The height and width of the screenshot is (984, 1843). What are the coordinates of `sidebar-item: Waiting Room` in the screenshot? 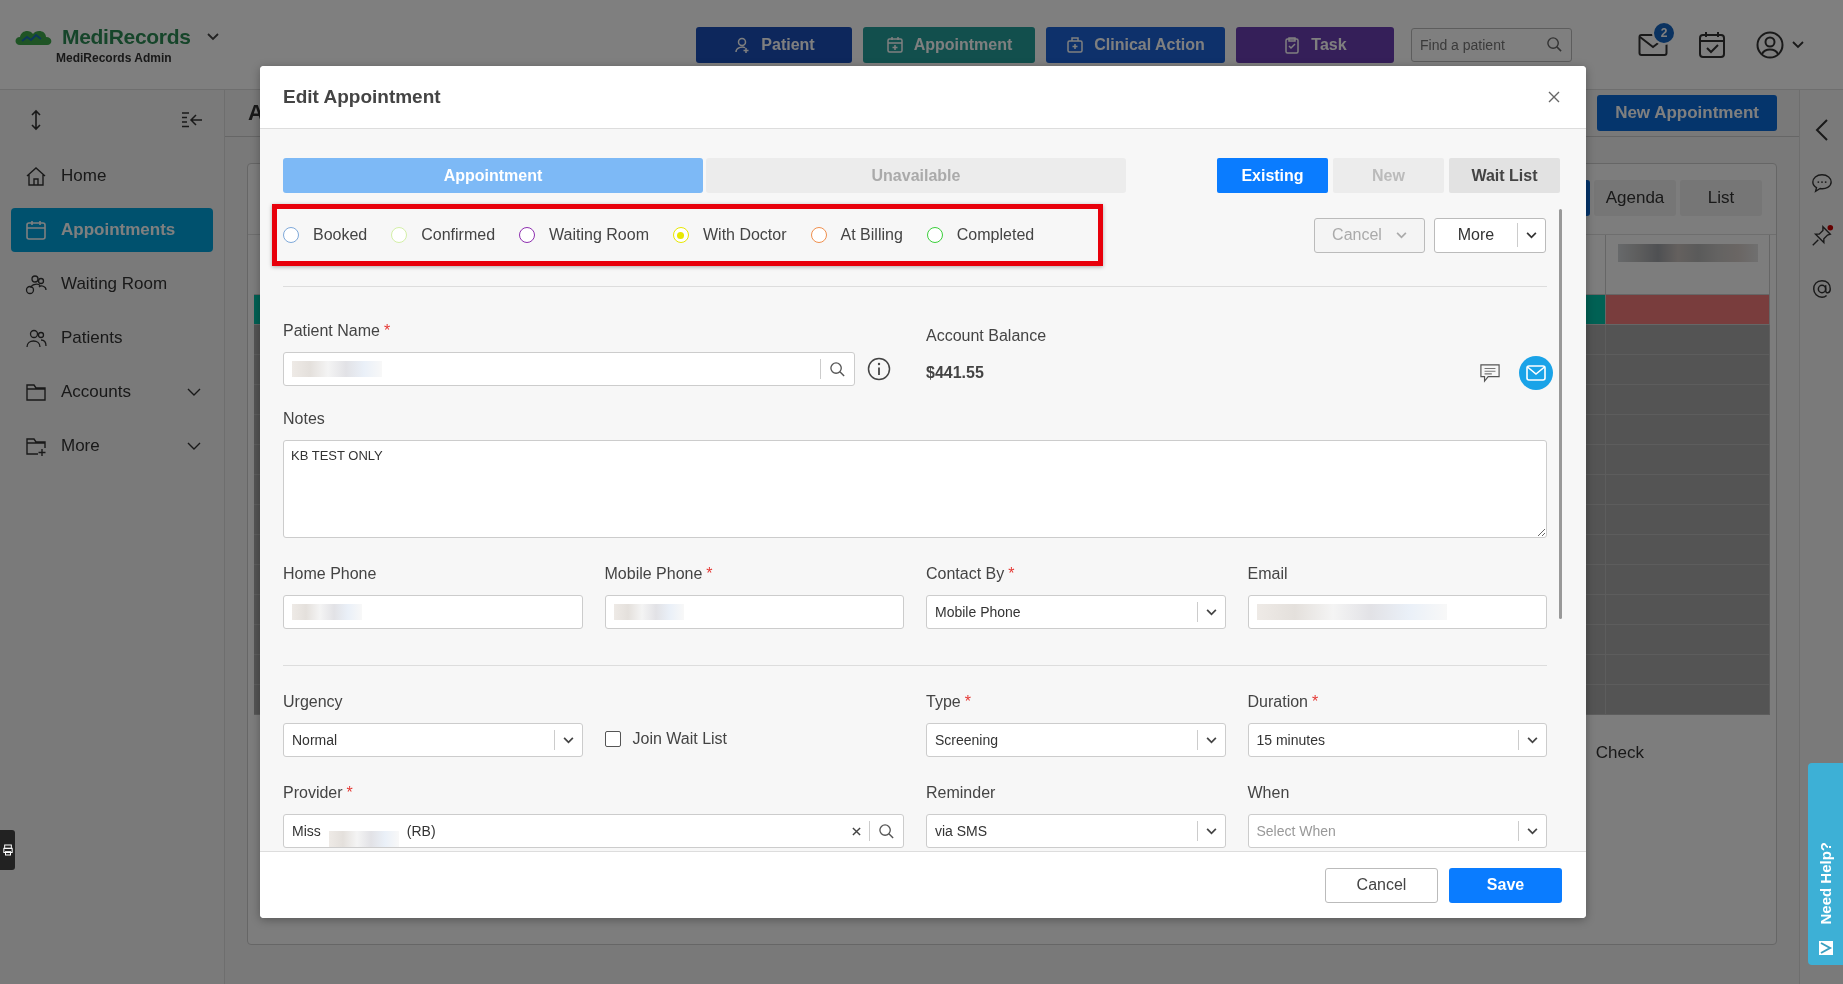 It's located at (112, 284).